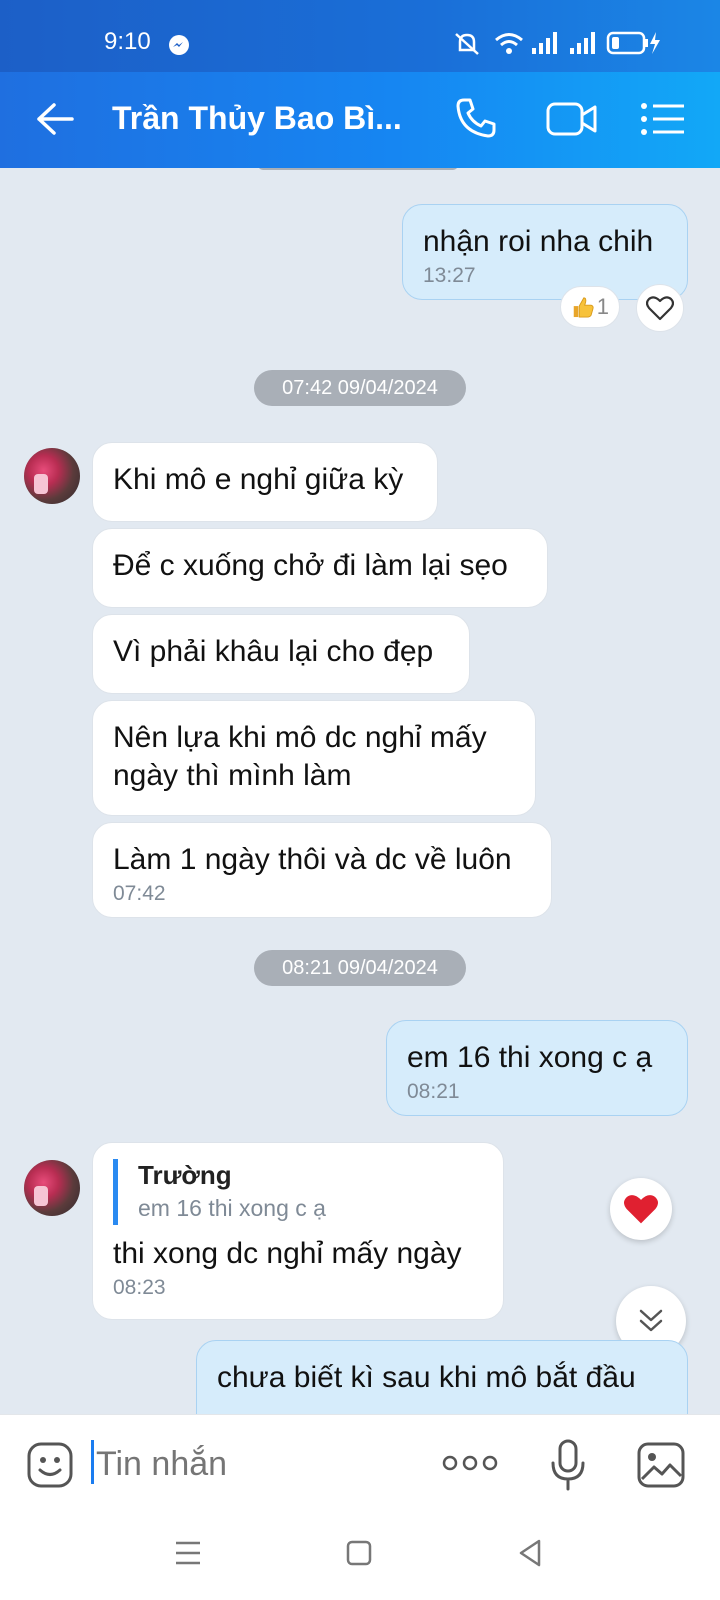 The image size is (720, 1600). I want to click on text-cursor, so click(92, 1462).